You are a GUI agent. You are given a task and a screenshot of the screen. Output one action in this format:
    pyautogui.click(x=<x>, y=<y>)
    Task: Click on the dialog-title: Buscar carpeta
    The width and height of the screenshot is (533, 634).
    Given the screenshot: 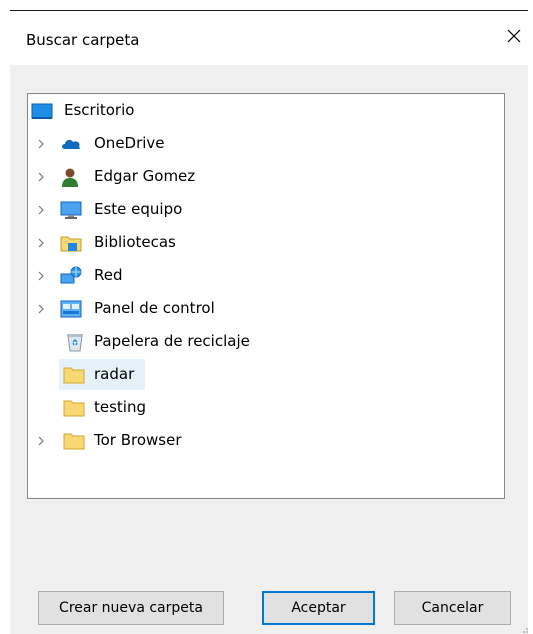 What is the action you would take?
    pyautogui.click(x=83, y=40)
    